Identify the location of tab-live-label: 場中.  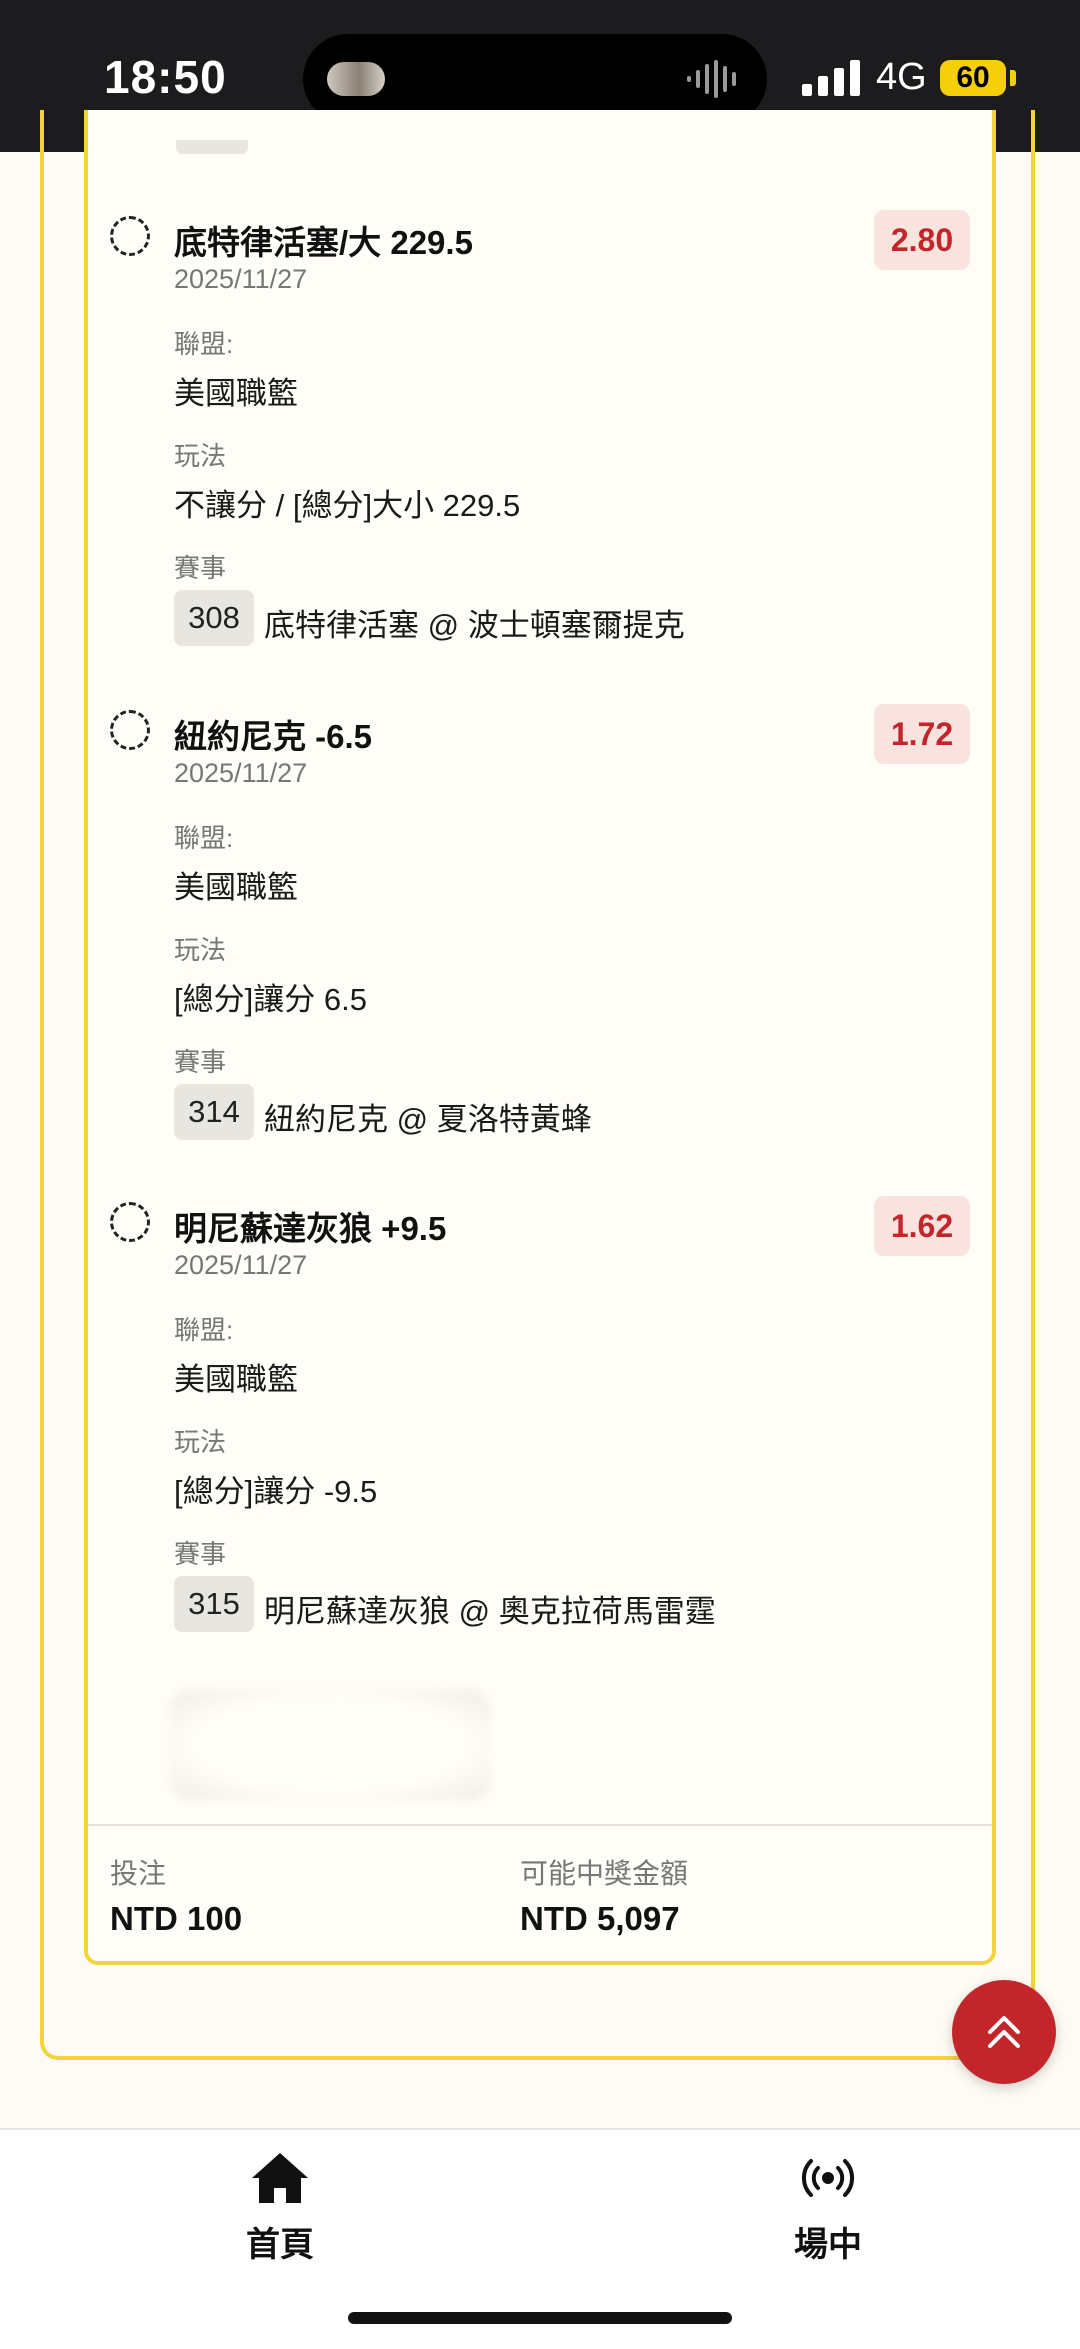
(828, 2245).